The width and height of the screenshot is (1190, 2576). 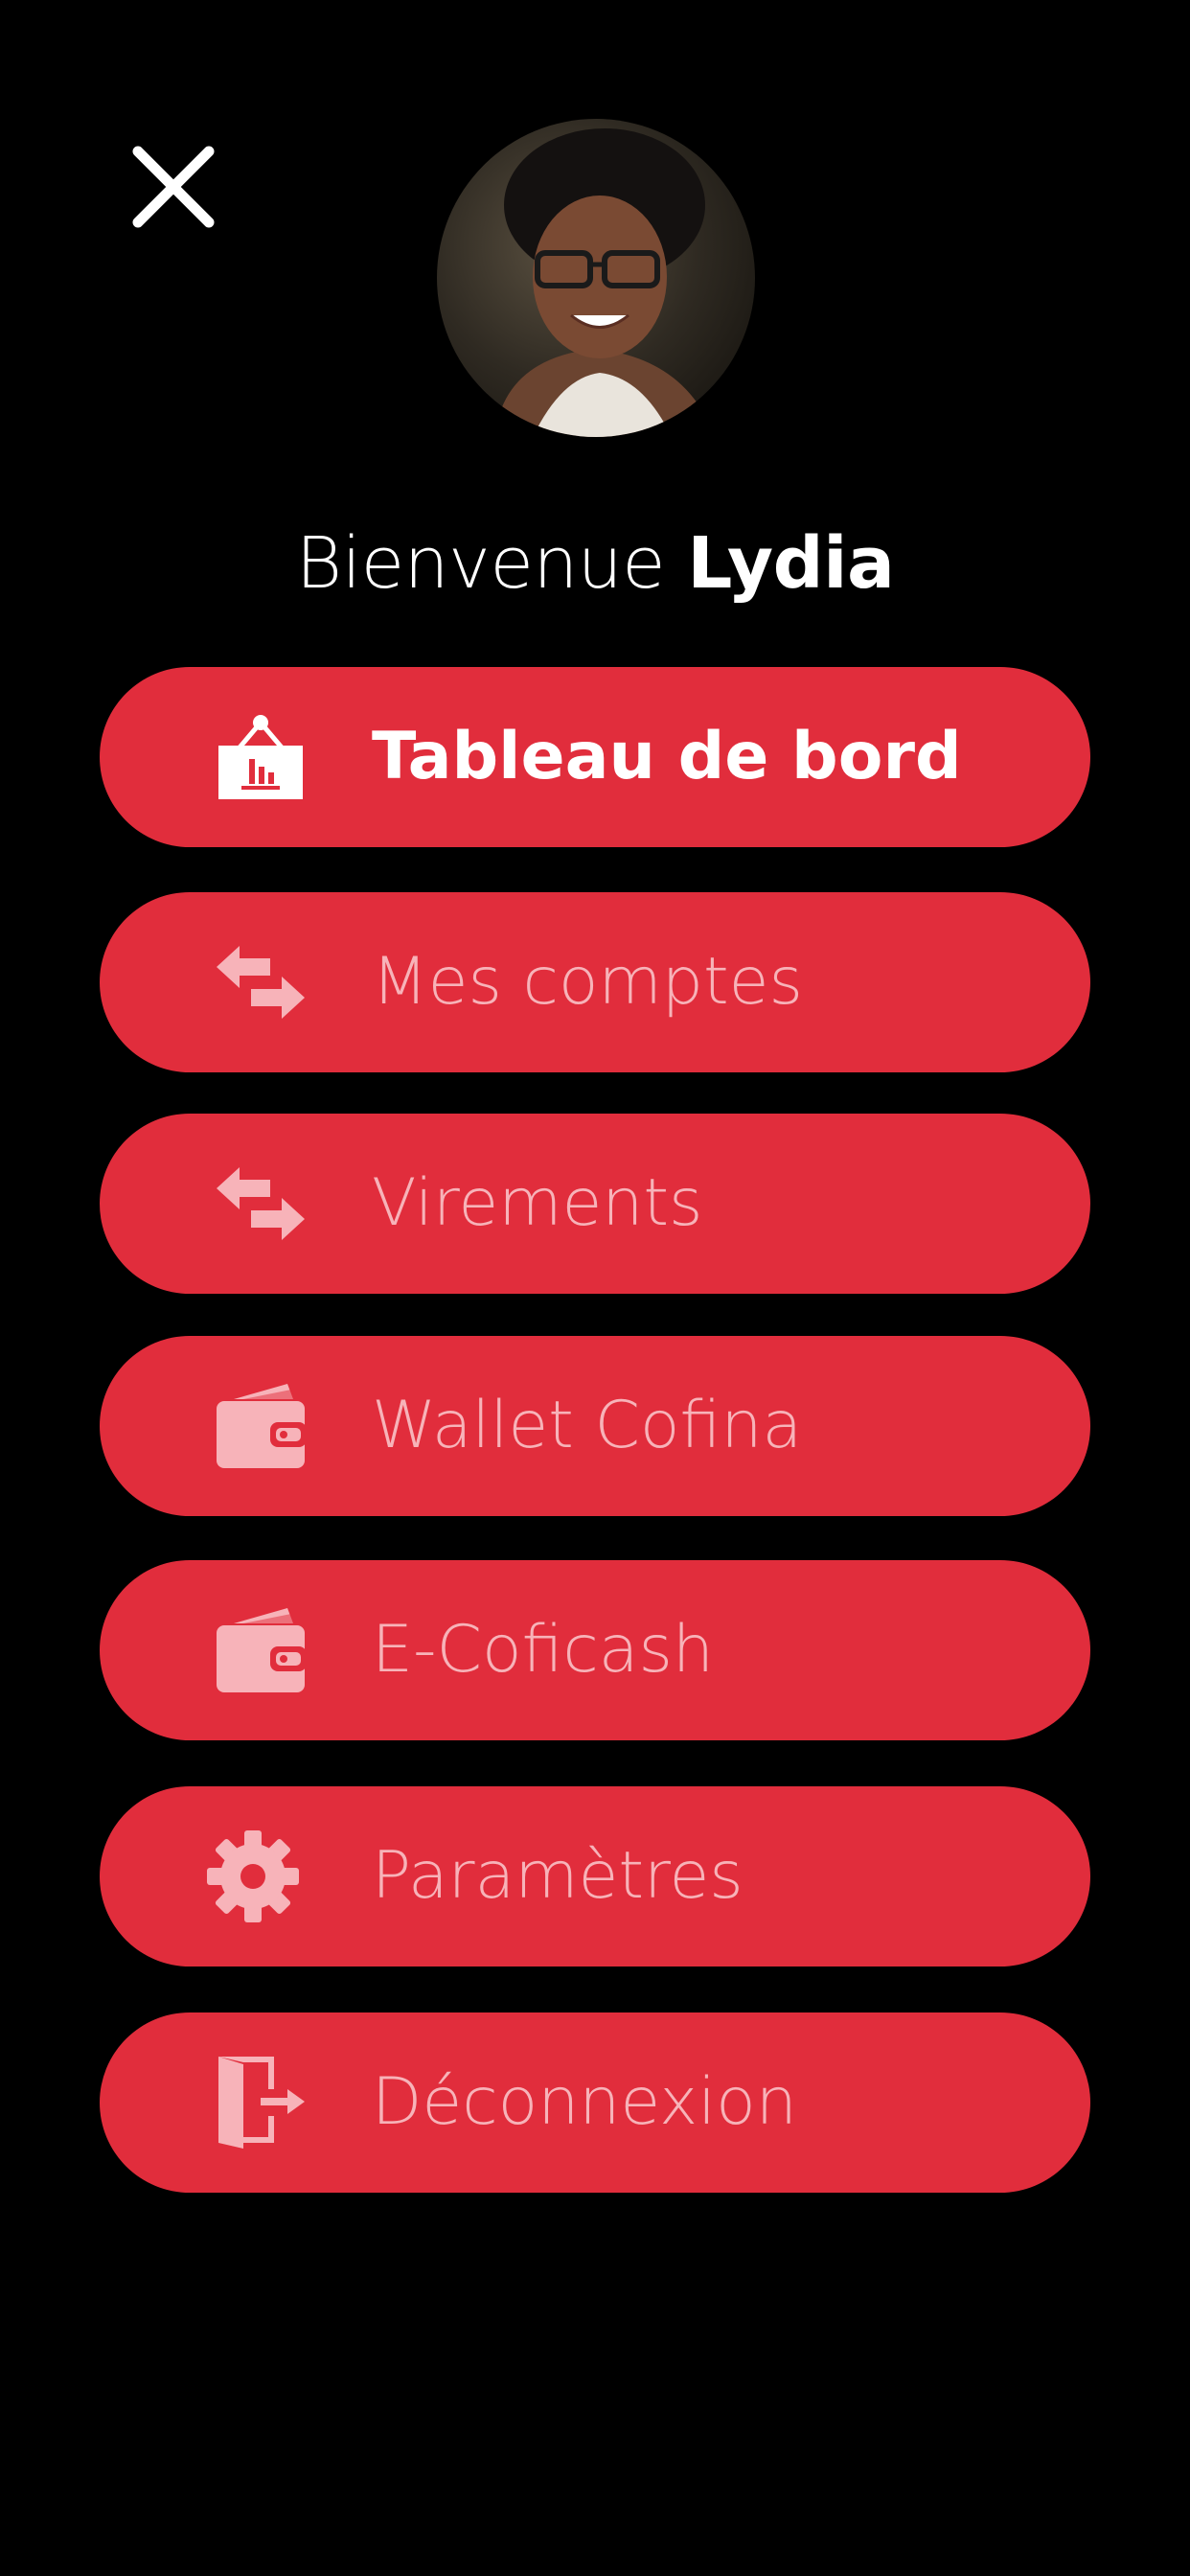 What do you see at coordinates (543, 1650) in the screenshot?
I see `menu-item-label: E-Coficash` at bounding box center [543, 1650].